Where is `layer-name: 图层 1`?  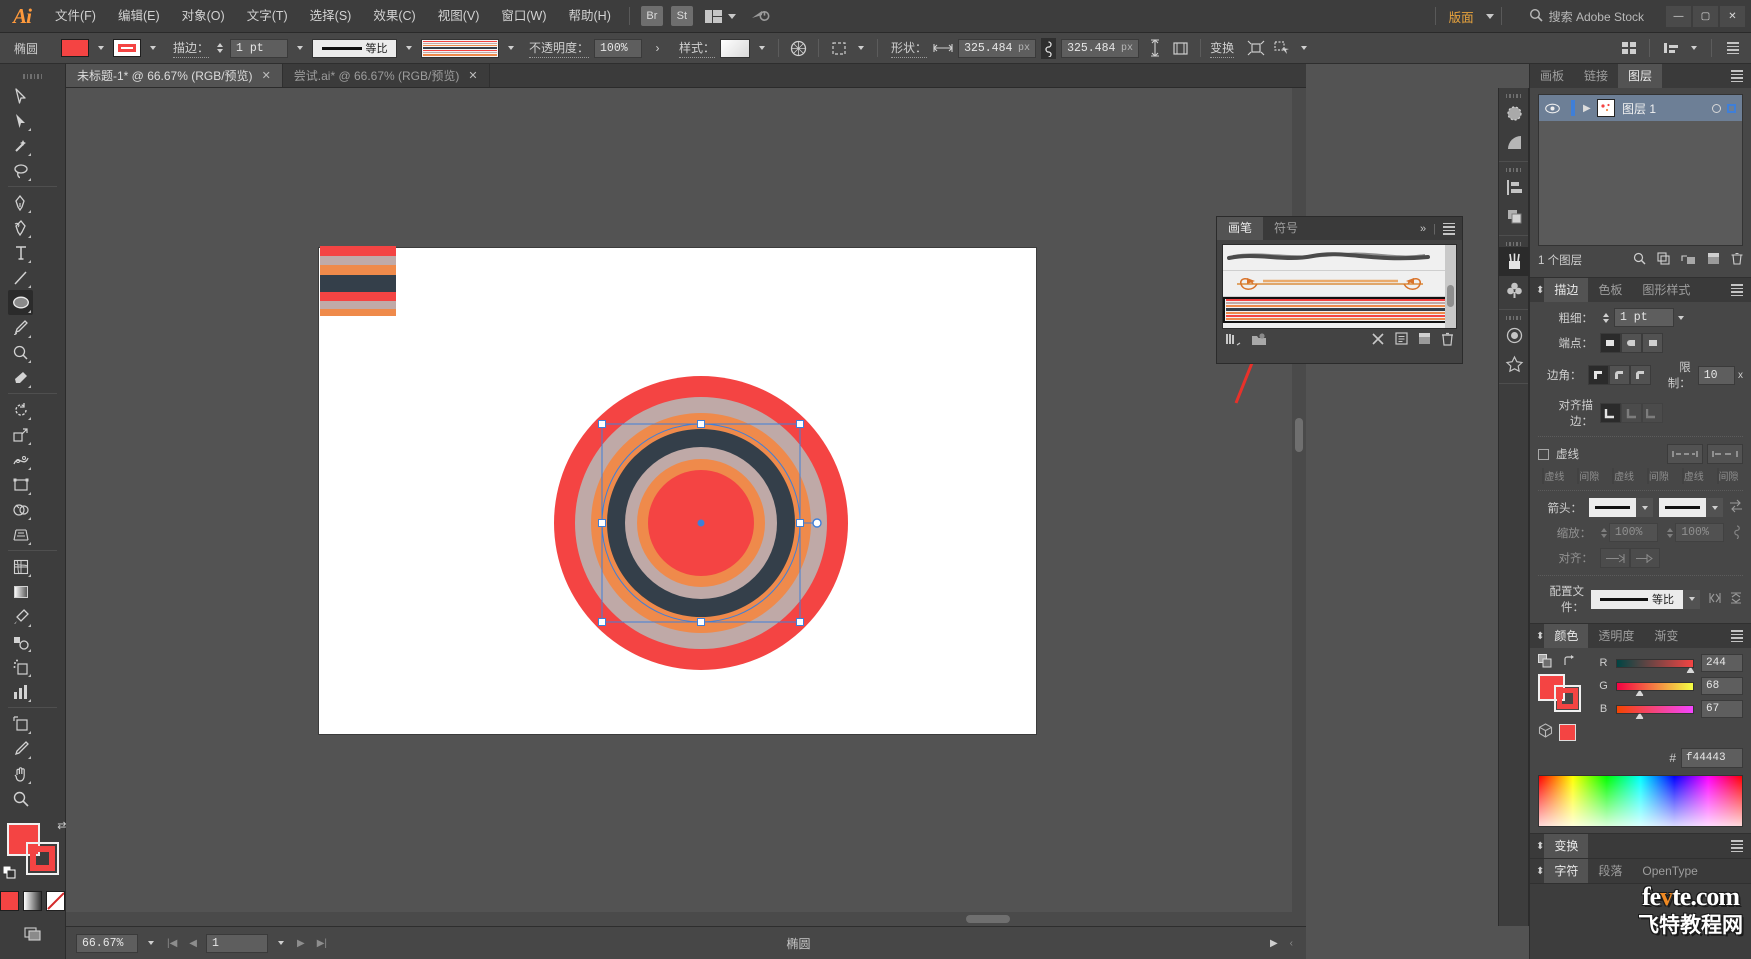
layer-name: 图层 1 is located at coordinates (1667, 108).